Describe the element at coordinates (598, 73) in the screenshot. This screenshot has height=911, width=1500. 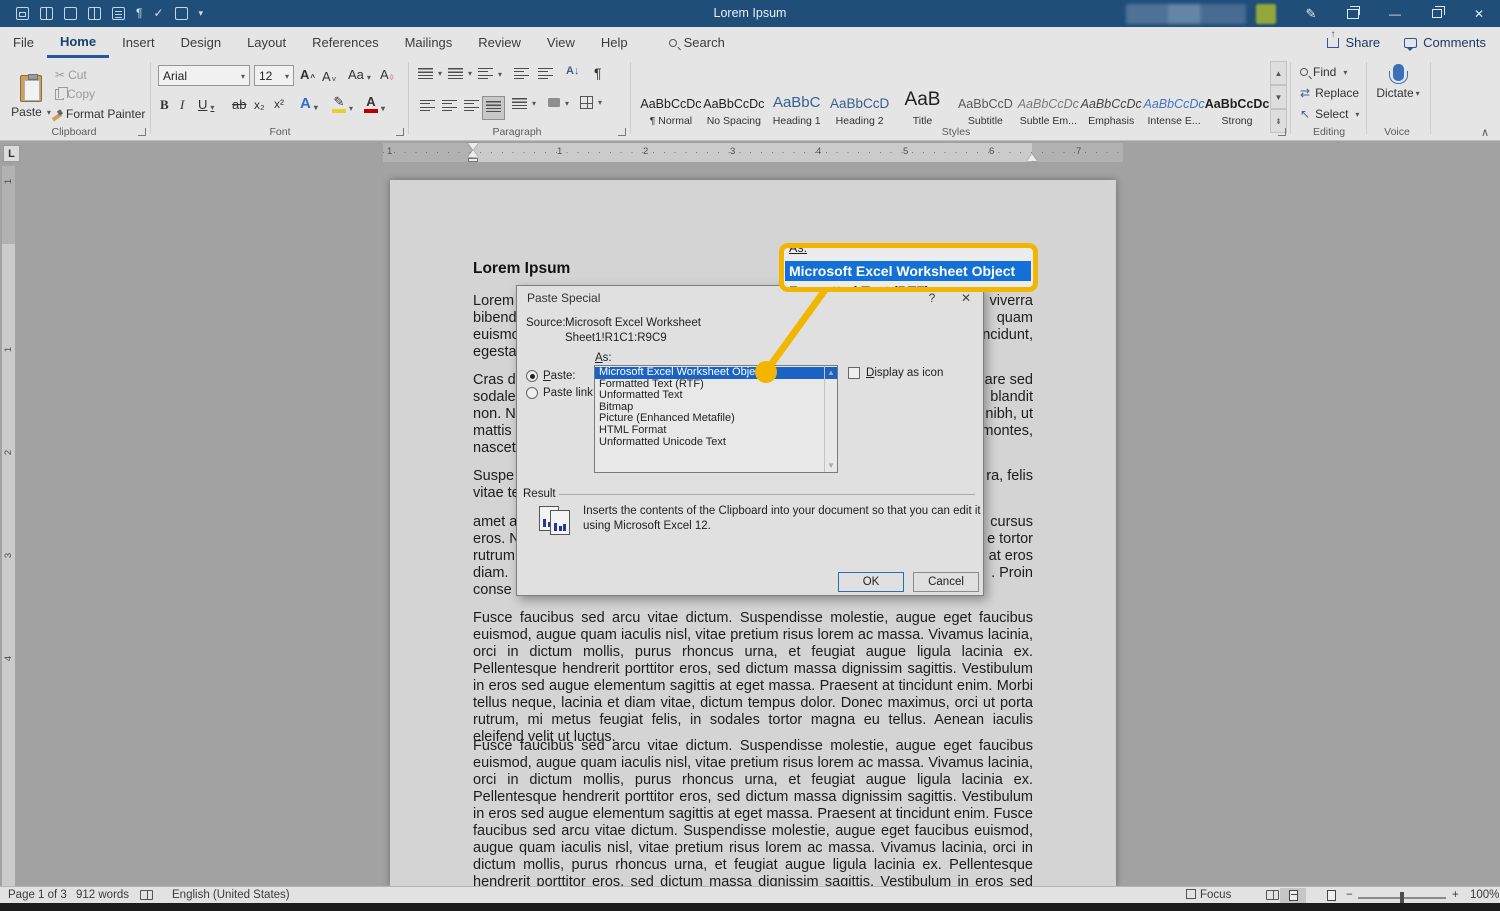
I see `show-marks-button: ¶` at that location.